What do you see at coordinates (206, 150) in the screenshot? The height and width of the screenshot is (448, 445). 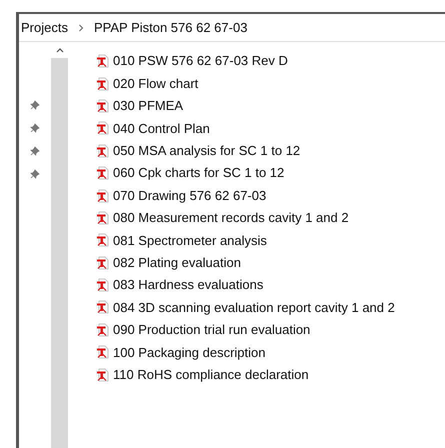 I see `file-name: 050 MSA analysis for SC 1 to 12` at bounding box center [206, 150].